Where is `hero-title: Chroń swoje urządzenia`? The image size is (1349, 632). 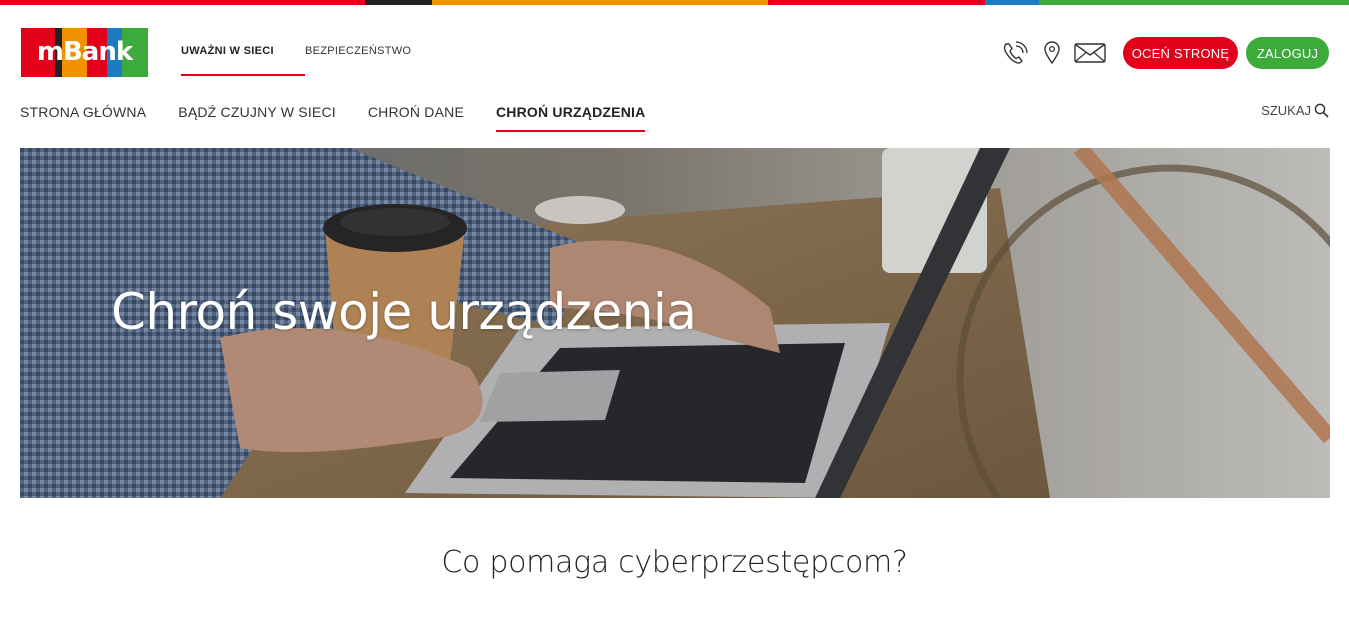
hero-title: Chroń swoje urządzenia is located at coordinates (404, 312).